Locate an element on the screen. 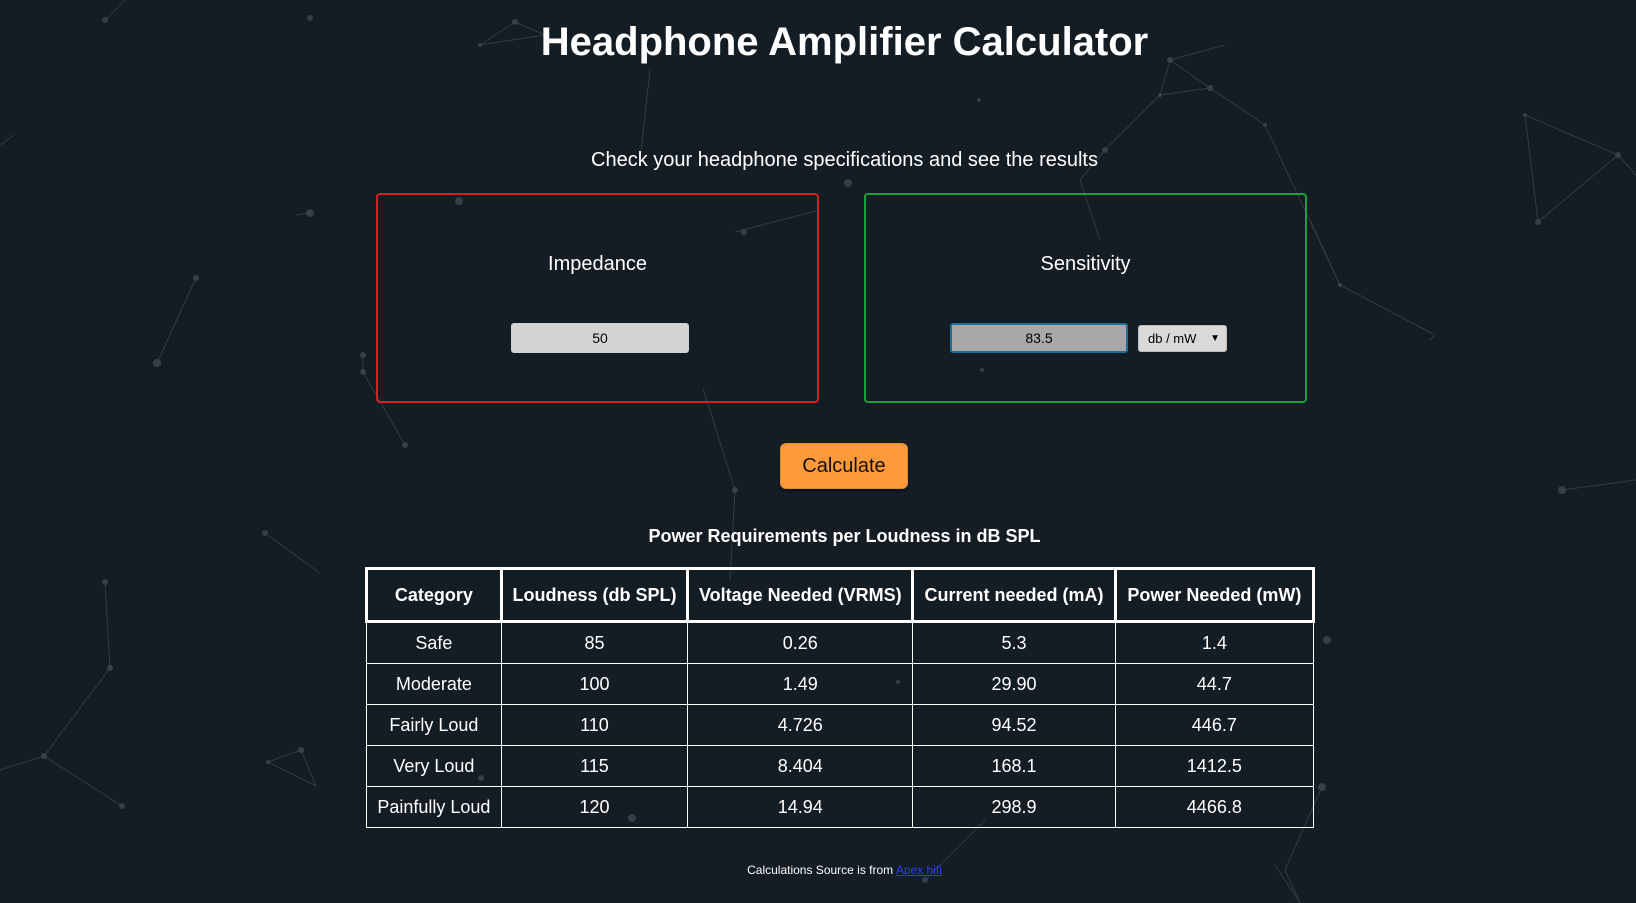  sensitivity-input is located at coordinates (1039, 338).